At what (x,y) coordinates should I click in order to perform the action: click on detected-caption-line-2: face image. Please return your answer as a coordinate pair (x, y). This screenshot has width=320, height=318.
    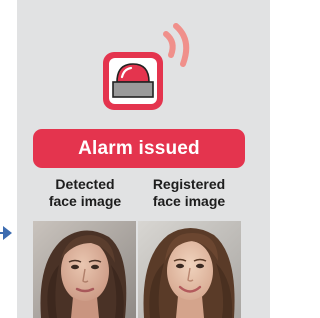
    Looking at the image, I should click on (85, 201).